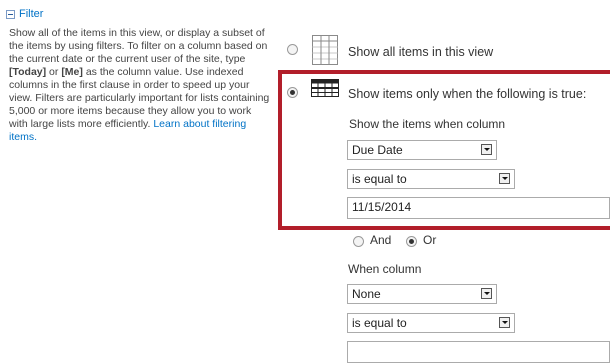 The image size is (610, 363). Describe the element at coordinates (431, 323) in the screenshot. I see `clause2-operator-select: is equal to` at that location.